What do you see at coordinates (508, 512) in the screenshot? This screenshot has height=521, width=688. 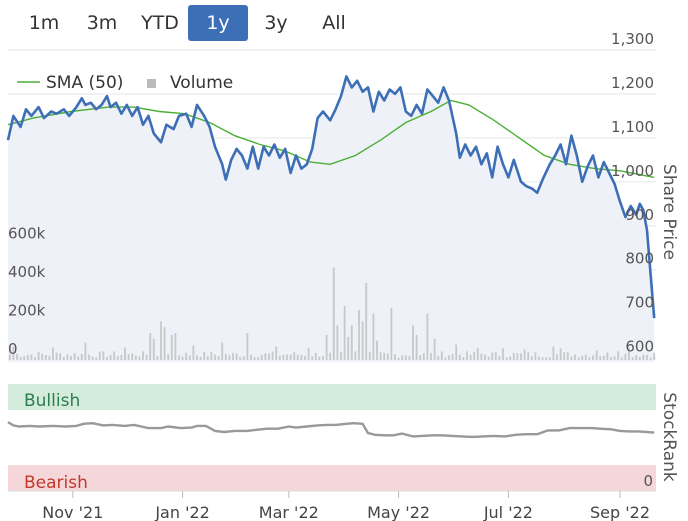 I see `x-tick-label: Jul '22` at bounding box center [508, 512].